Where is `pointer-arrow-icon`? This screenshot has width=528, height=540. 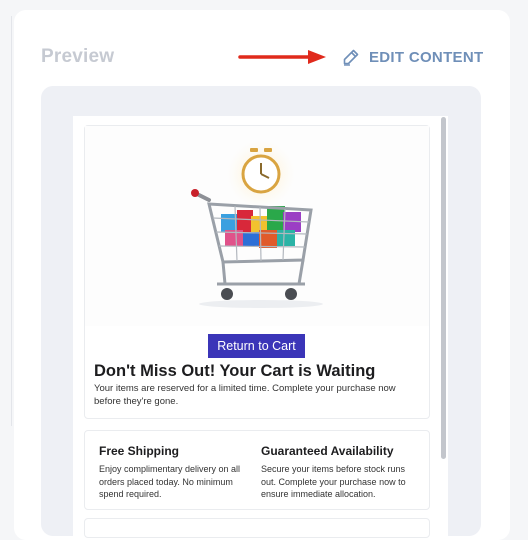 pointer-arrow-icon is located at coordinates (282, 57).